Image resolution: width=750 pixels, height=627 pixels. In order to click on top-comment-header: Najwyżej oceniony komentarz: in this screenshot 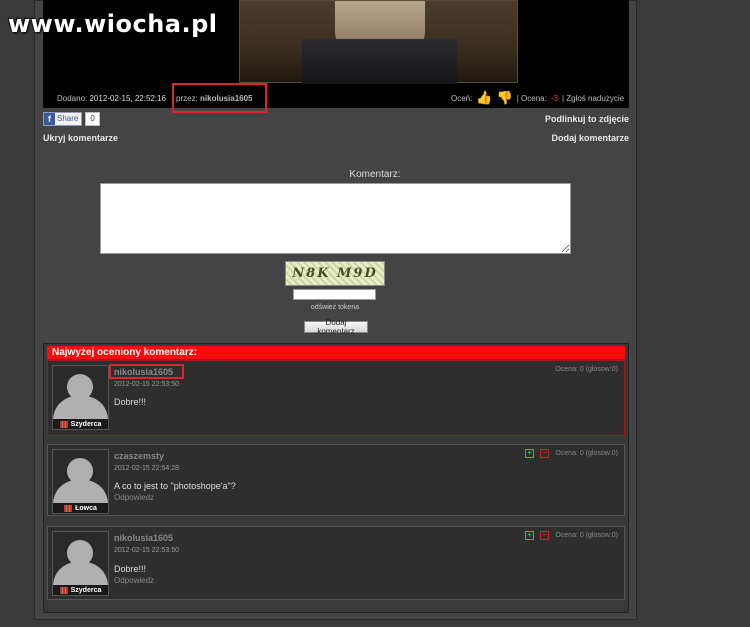, I will do `click(336, 352)`.